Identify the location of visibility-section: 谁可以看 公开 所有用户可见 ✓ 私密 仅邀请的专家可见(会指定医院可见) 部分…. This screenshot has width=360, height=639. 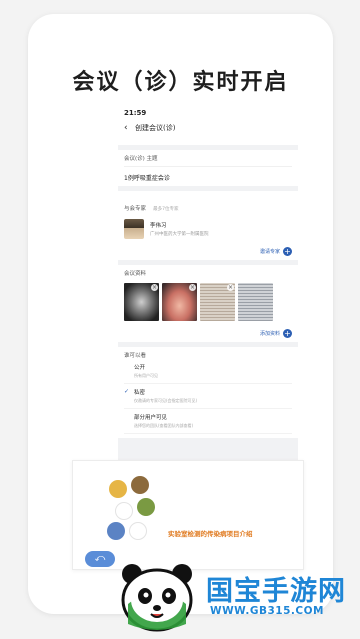
(208, 392).